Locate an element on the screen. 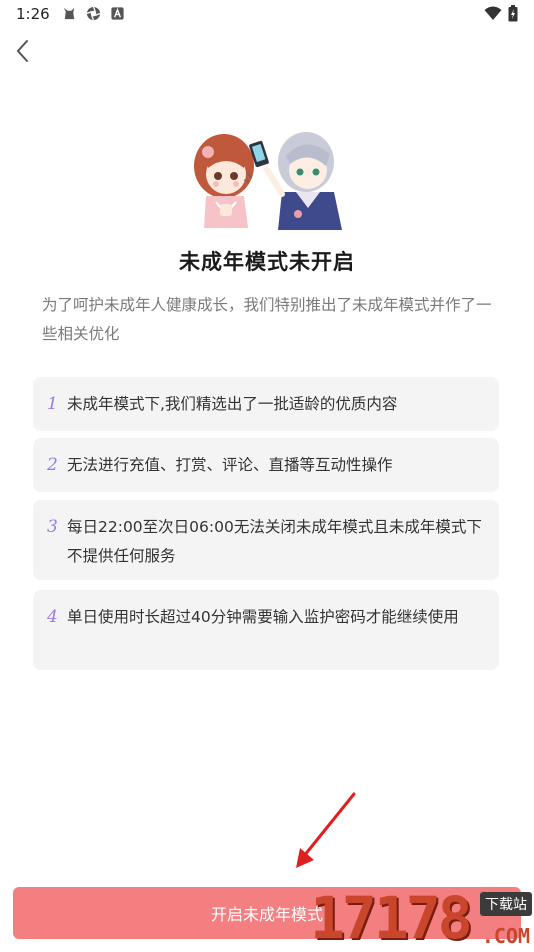  watermark-main: 17178 is located at coordinates (391, 918).